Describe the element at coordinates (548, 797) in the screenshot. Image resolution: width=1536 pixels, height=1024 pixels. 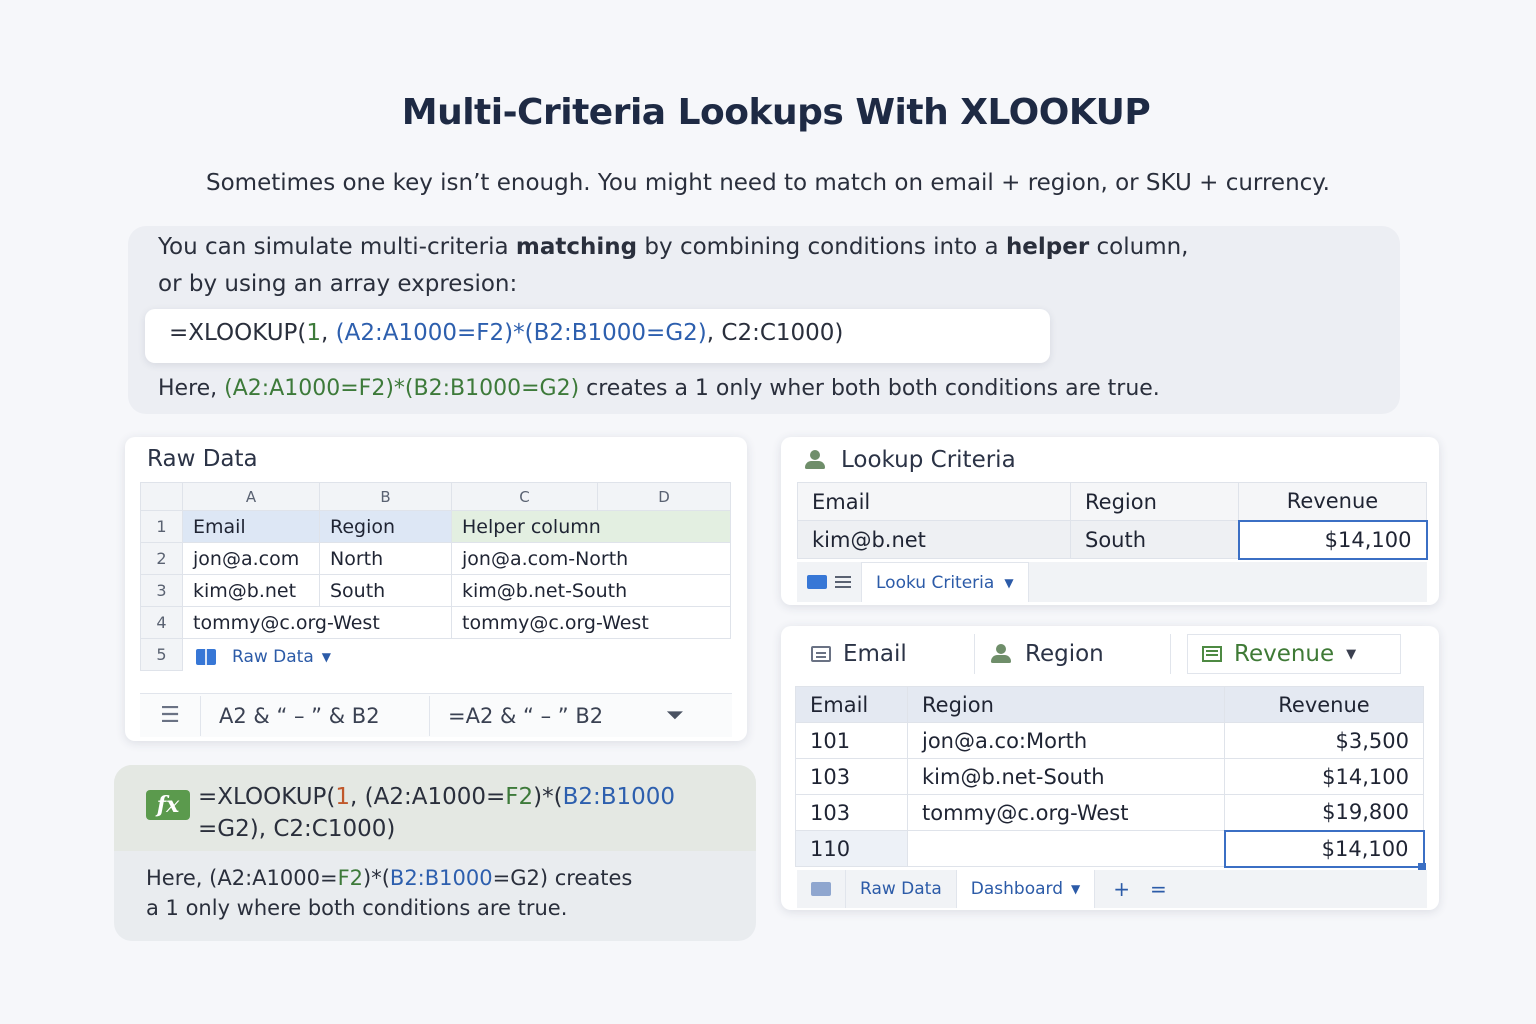
I see `fx-text: )*(` at that location.